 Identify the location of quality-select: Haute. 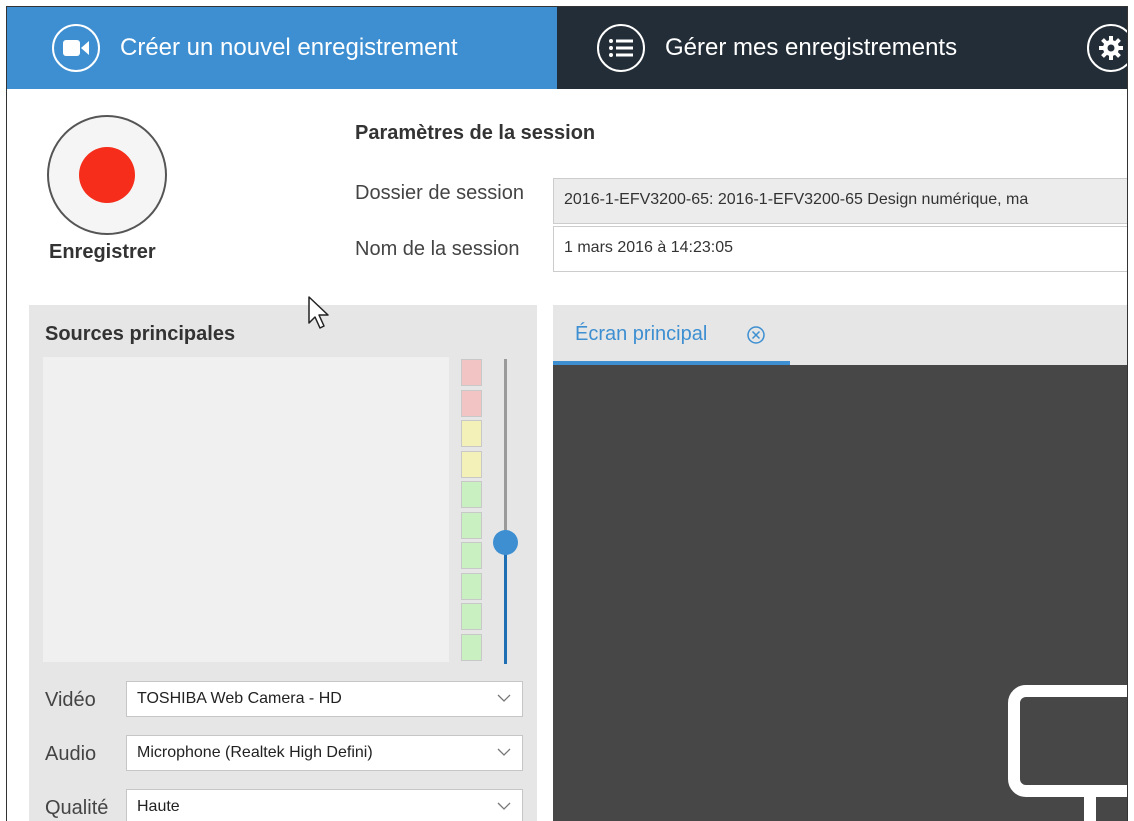
(324, 805).